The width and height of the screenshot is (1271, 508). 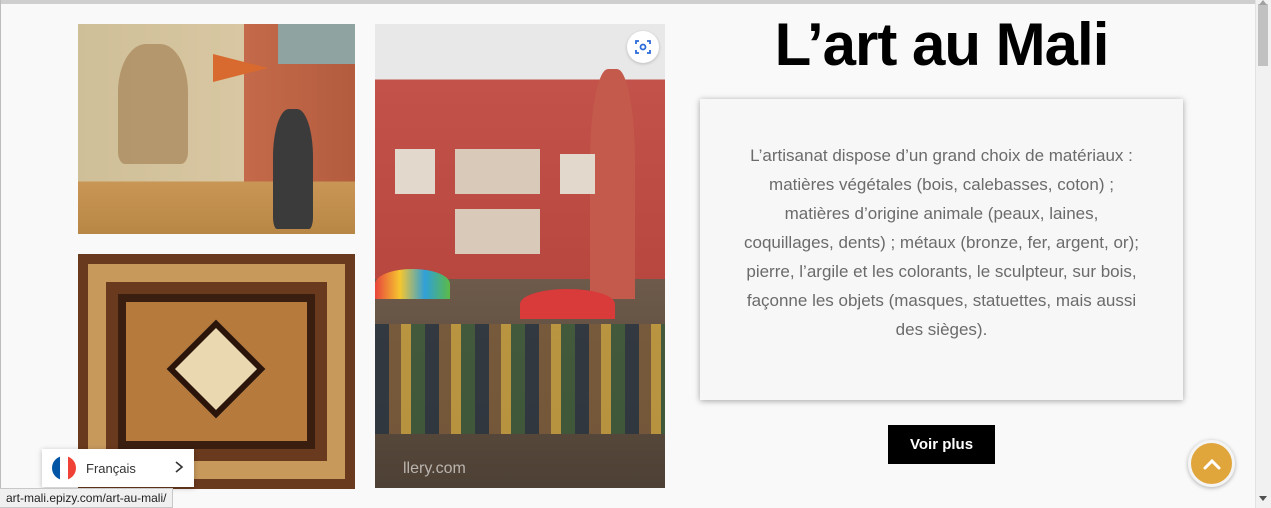 What do you see at coordinates (434, 468) in the screenshot?
I see `market-watermark: llery.com` at bounding box center [434, 468].